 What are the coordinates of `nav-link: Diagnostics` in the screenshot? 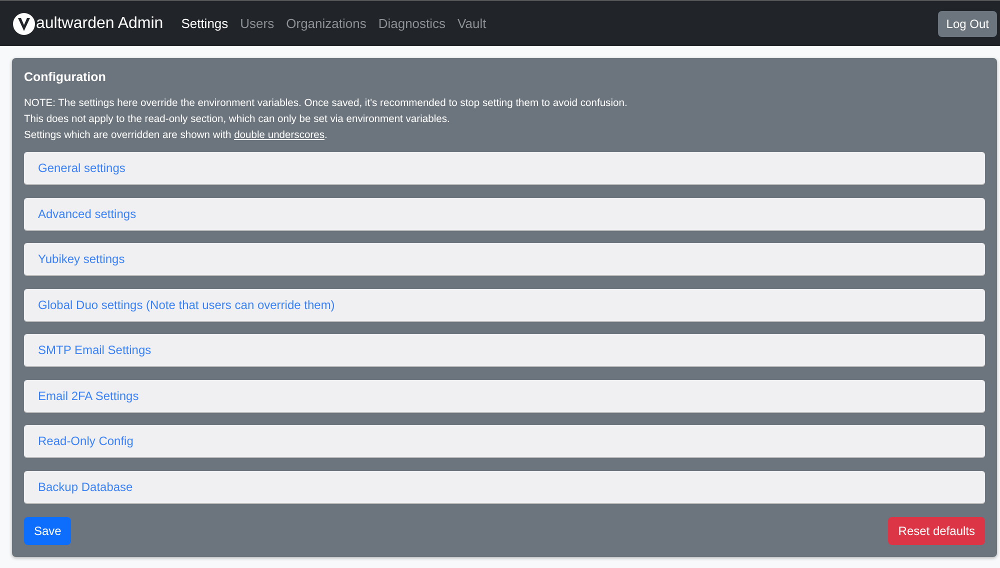 It's located at (412, 23).